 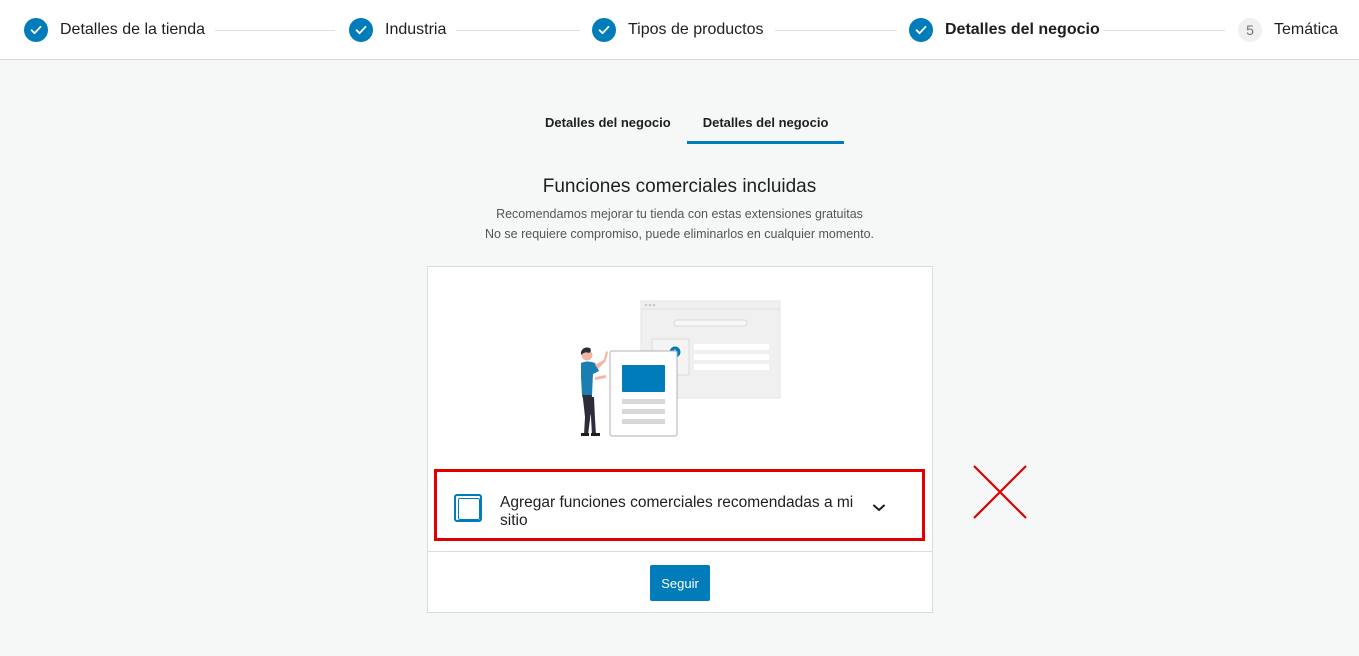 I want to click on step-theme: 5 Temática, so click(x=1288, y=30).